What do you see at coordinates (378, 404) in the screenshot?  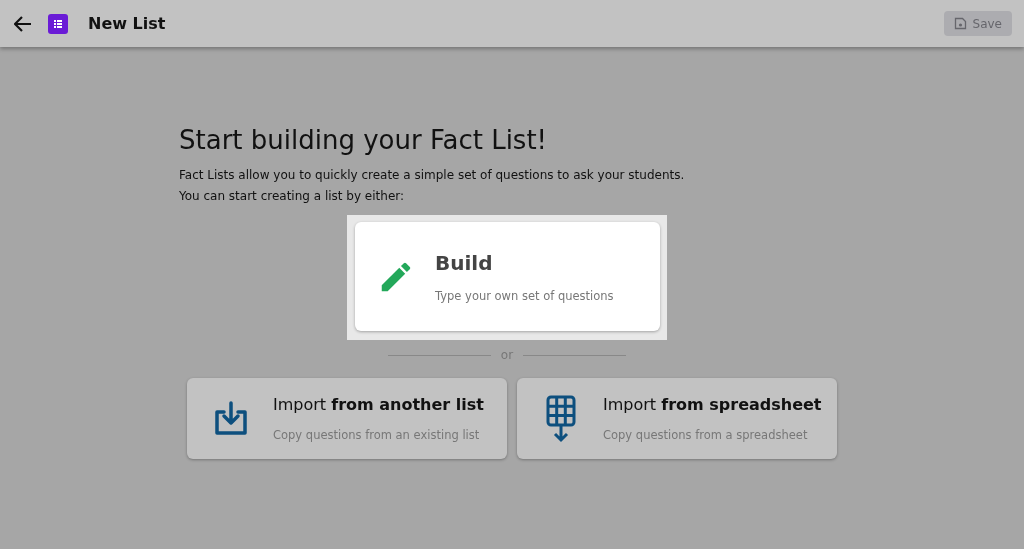 I see `option-title: Import from another list` at bounding box center [378, 404].